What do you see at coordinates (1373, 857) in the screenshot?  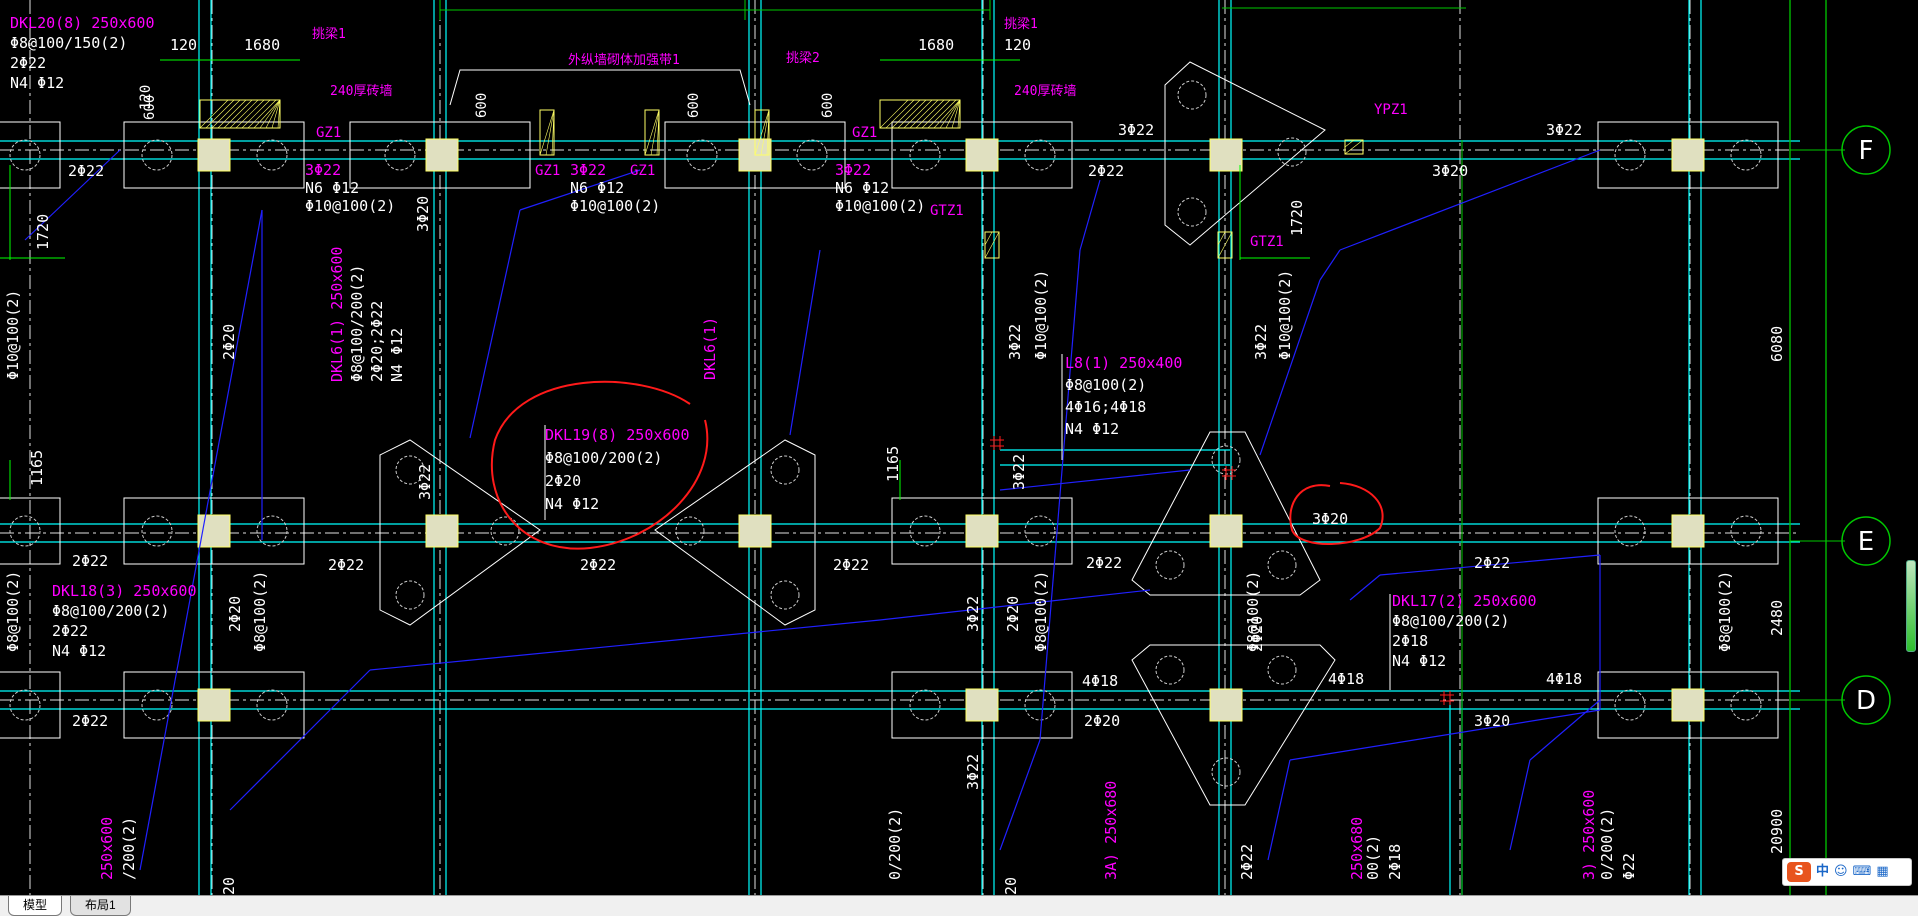 I see `clipped-annotation: 00(2)` at bounding box center [1373, 857].